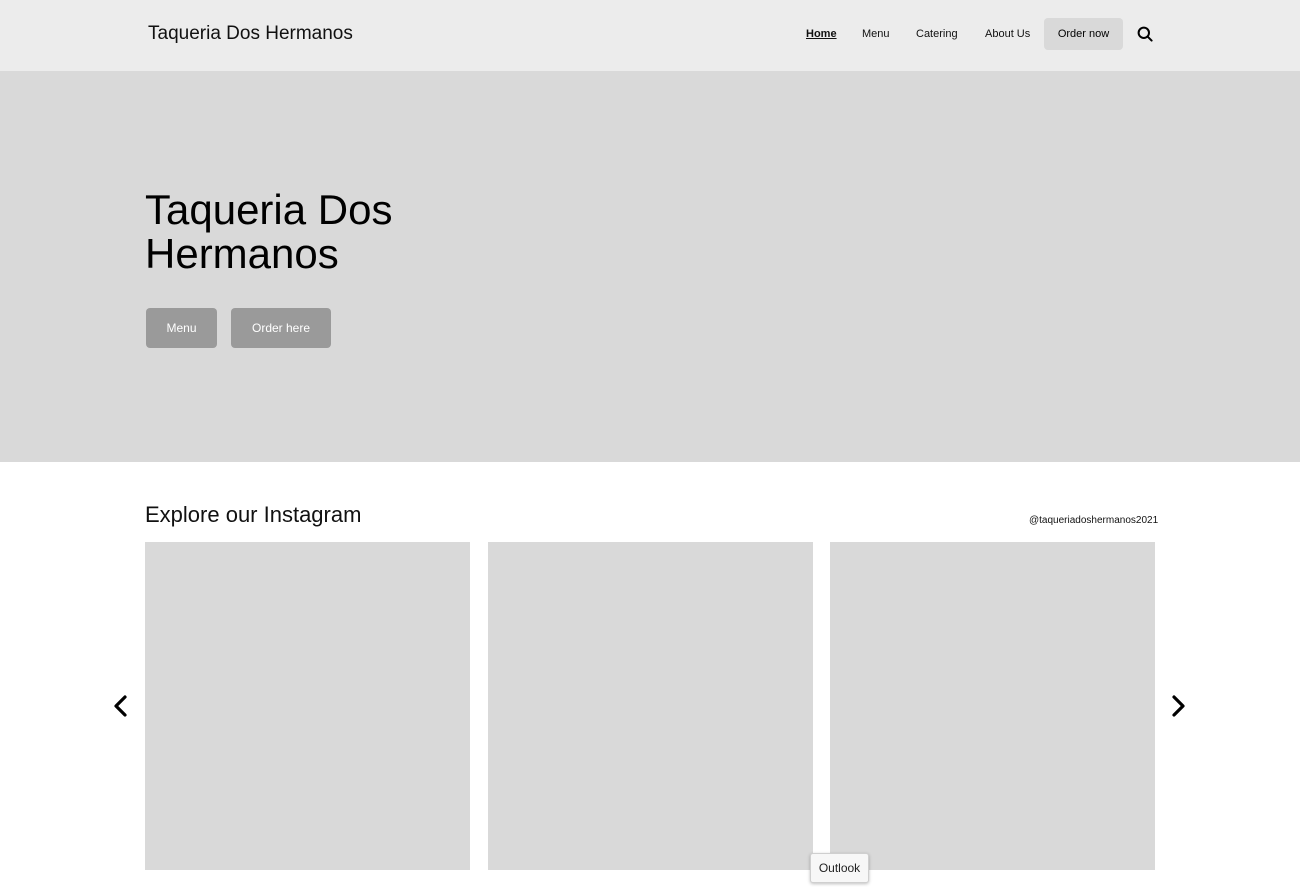  I want to click on instagram-heading: Explore our Instagram, so click(253, 514).